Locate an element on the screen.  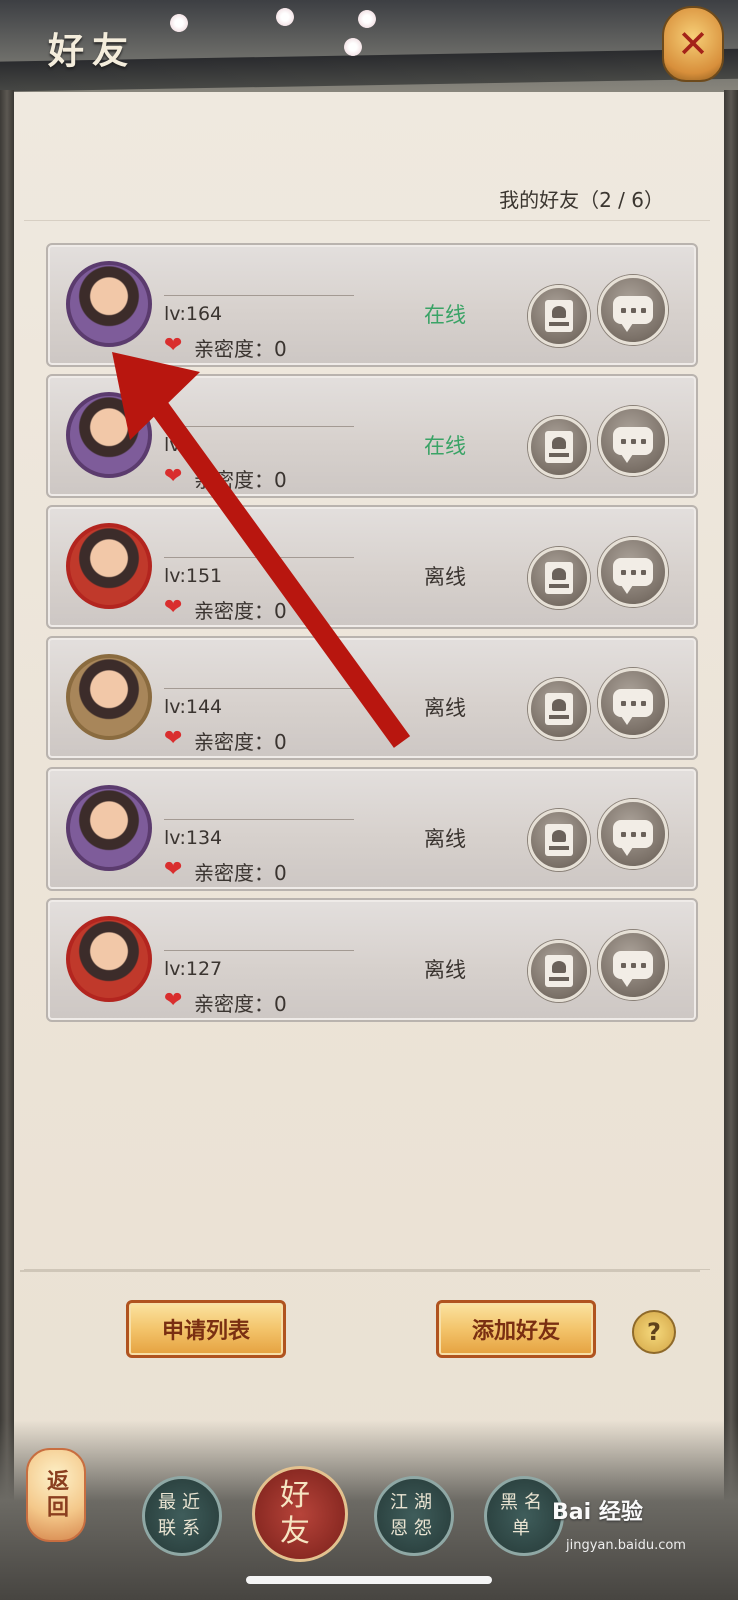
friend-row: lv:127 ❤ 亲密度：0 离线 is located at coordinates (372, 960).